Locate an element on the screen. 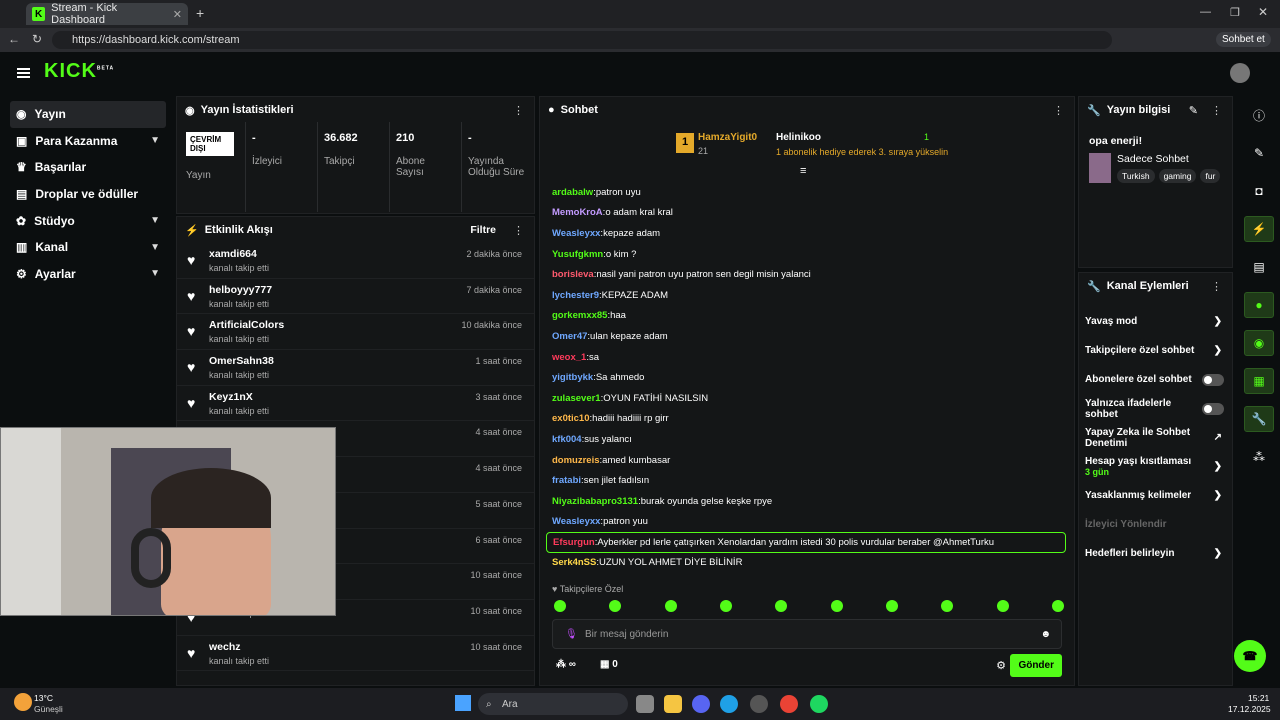 This screenshot has width=1280, height=720. sidebar-item-studyo: ✿ Stüdyo ▼ is located at coordinates (88, 220).